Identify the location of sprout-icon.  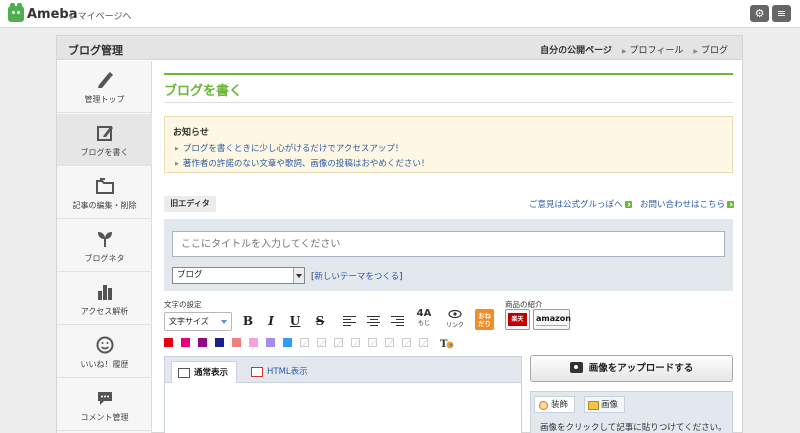
(105, 239).